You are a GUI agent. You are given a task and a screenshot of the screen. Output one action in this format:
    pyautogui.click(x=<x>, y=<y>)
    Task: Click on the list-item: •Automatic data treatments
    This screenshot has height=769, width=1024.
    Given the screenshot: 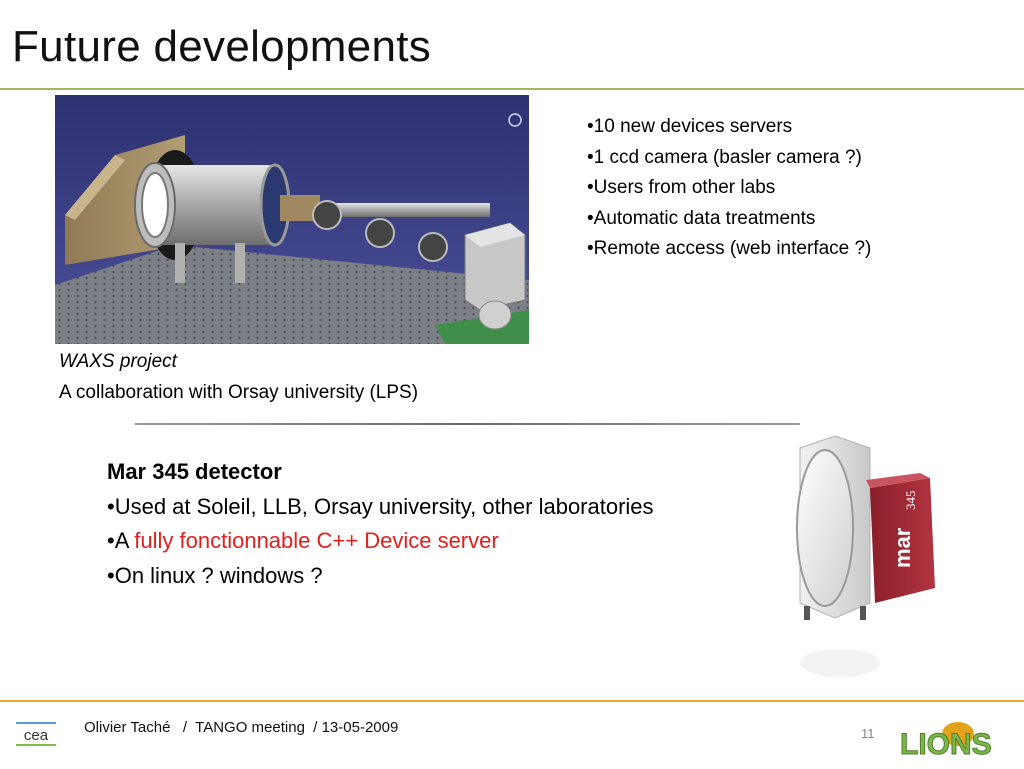 What is the action you would take?
    pyautogui.click(x=701, y=218)
    